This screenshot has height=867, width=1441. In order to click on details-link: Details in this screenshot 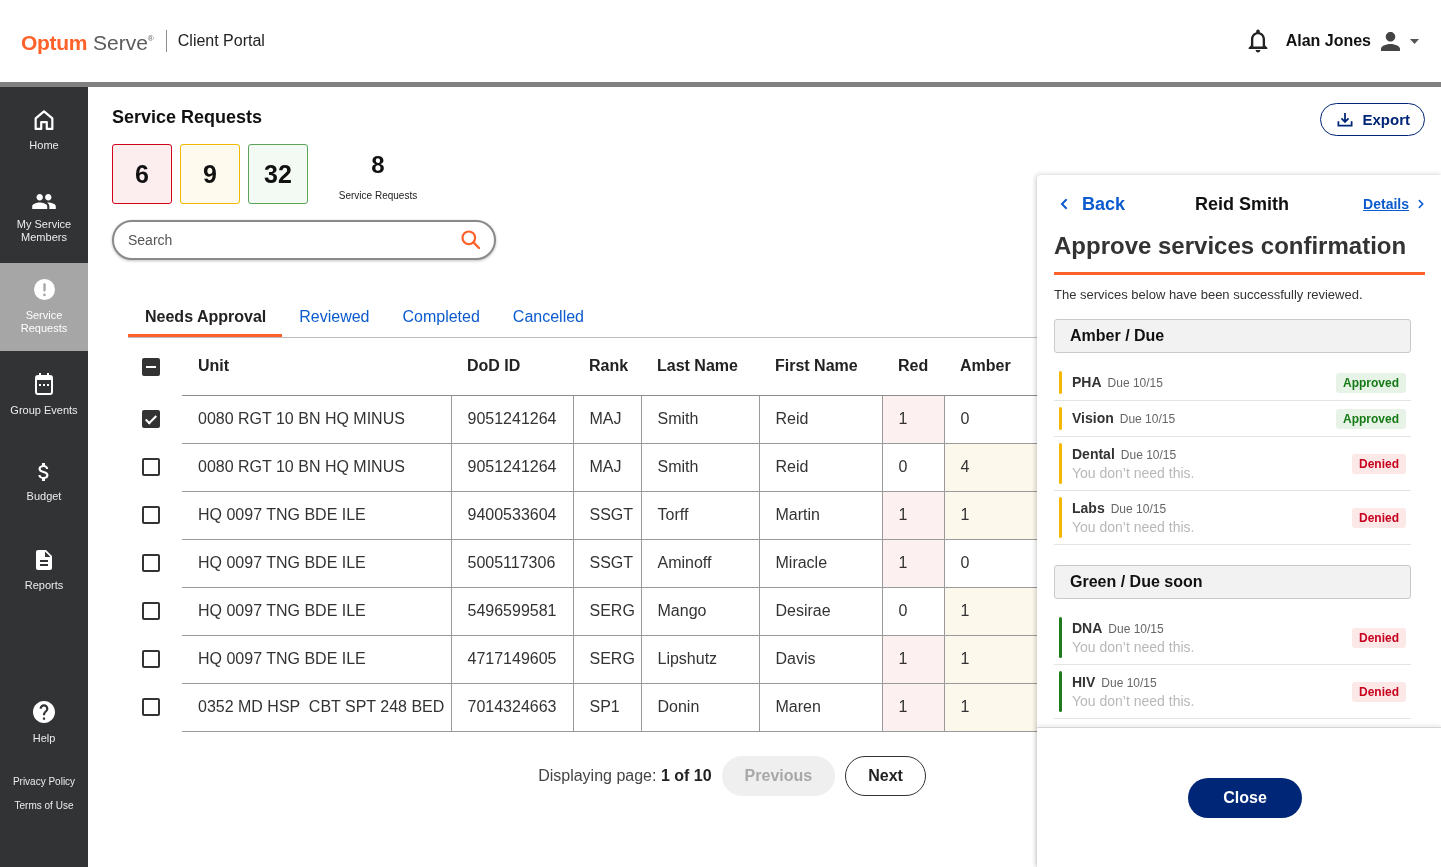, I will do `click(1393, 204)`.